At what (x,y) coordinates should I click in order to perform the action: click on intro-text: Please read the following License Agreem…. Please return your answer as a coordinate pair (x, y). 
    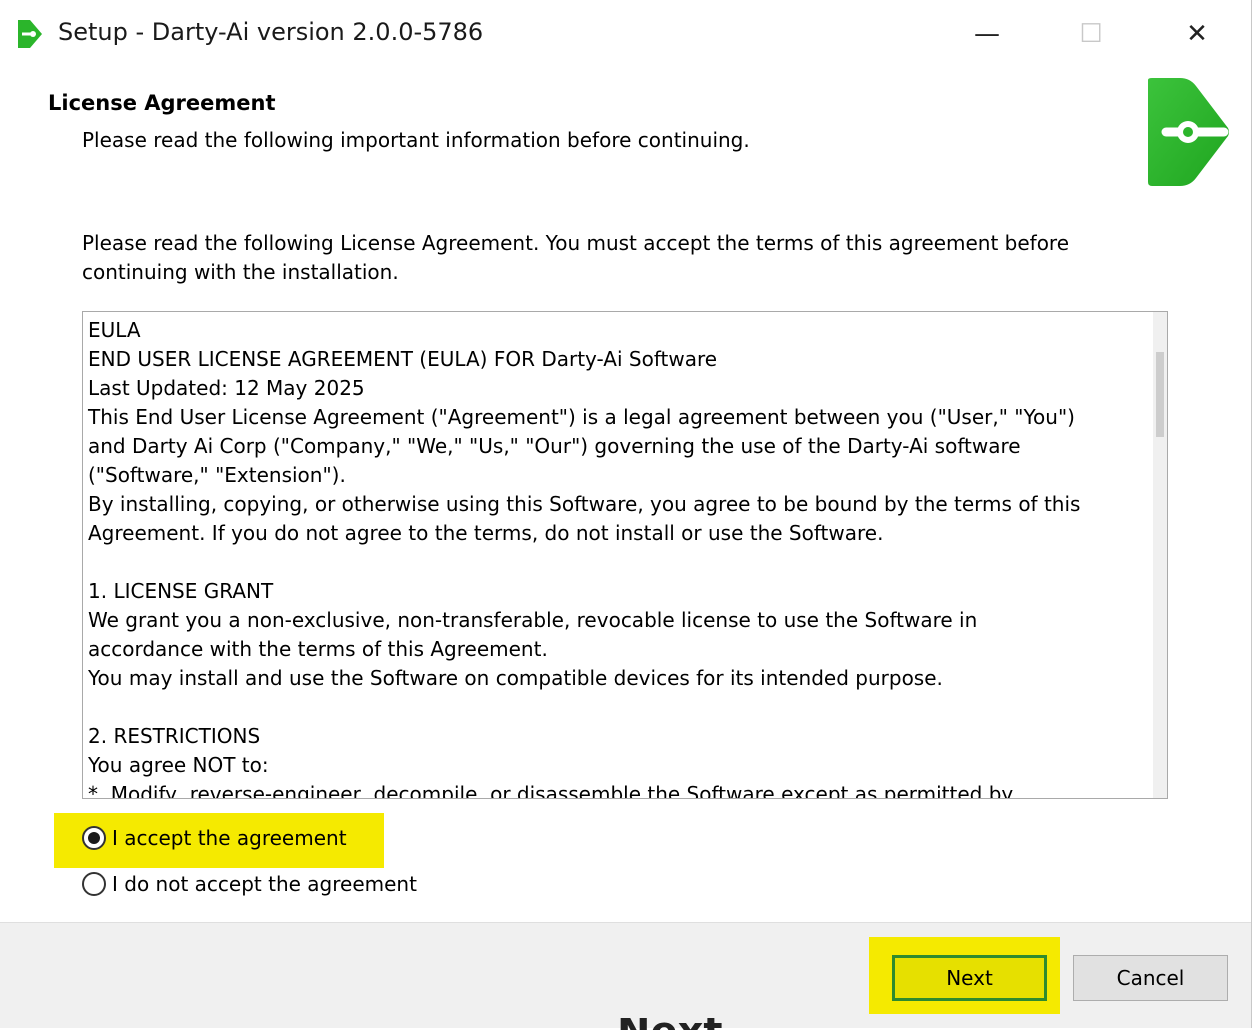
    Looking at the image, I should click on (576, 257).